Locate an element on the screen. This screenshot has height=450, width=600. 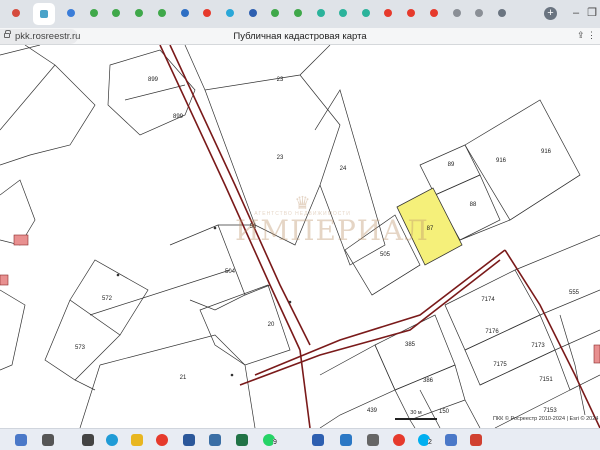
tab-camera is located at coordinates (502, 13).